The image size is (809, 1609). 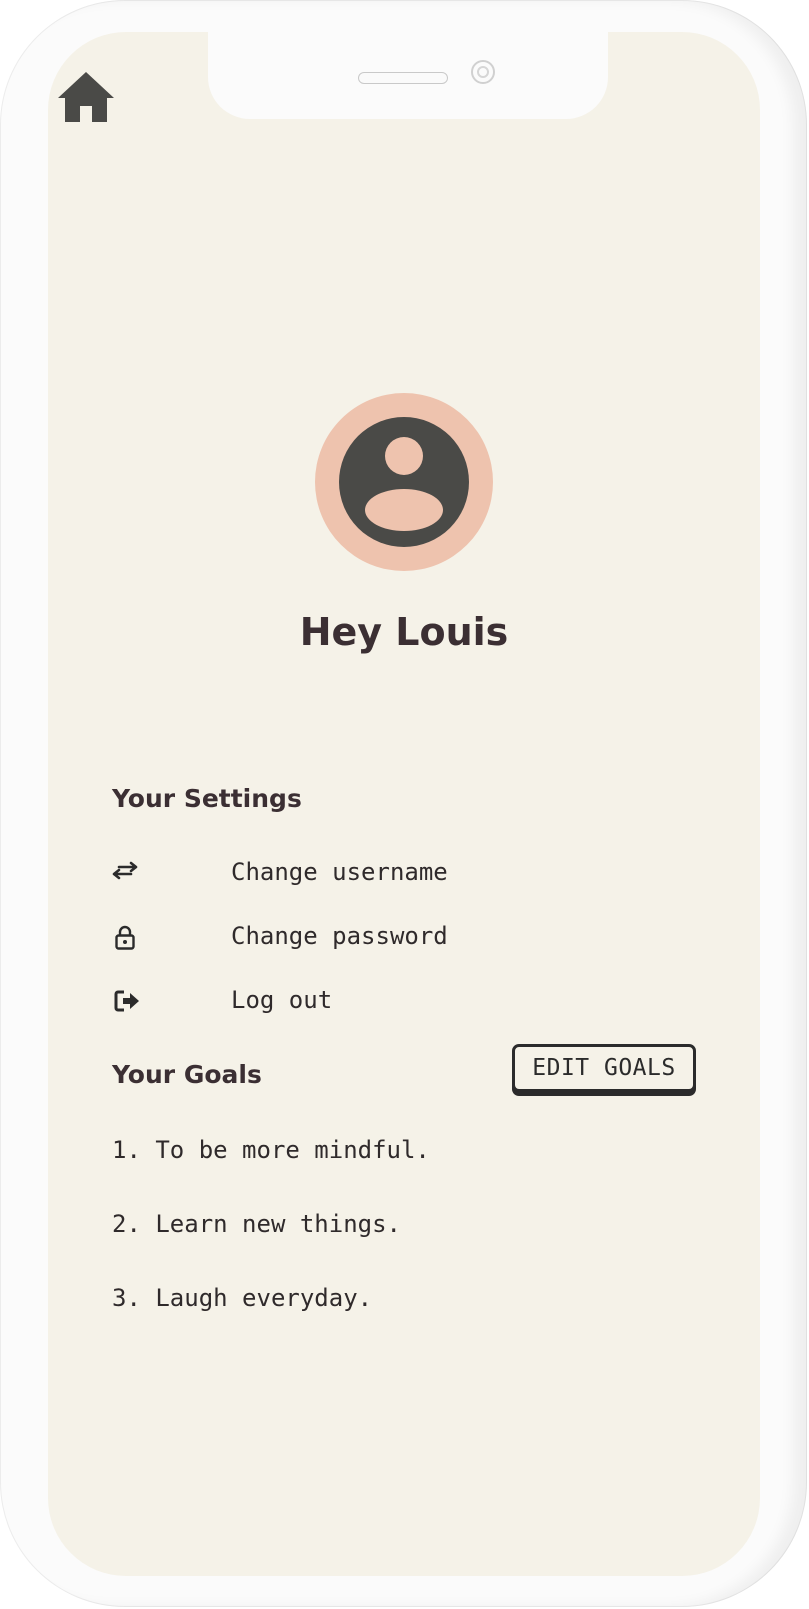 I want to click on goal-item: 1. To be more mindful., so click(x=271, y=1150).